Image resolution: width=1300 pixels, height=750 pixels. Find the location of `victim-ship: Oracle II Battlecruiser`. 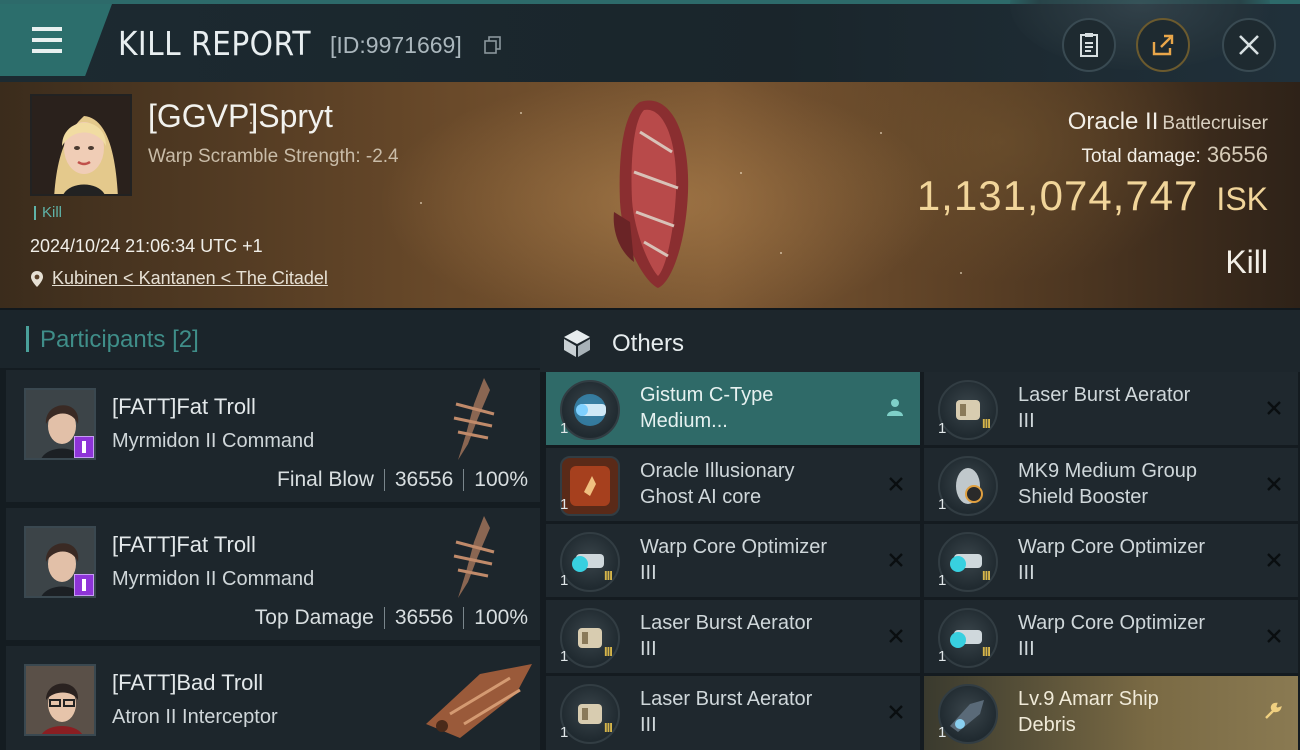

victim-ship: Oracle II Battlecruiser is located at coordinates (1168, 122).